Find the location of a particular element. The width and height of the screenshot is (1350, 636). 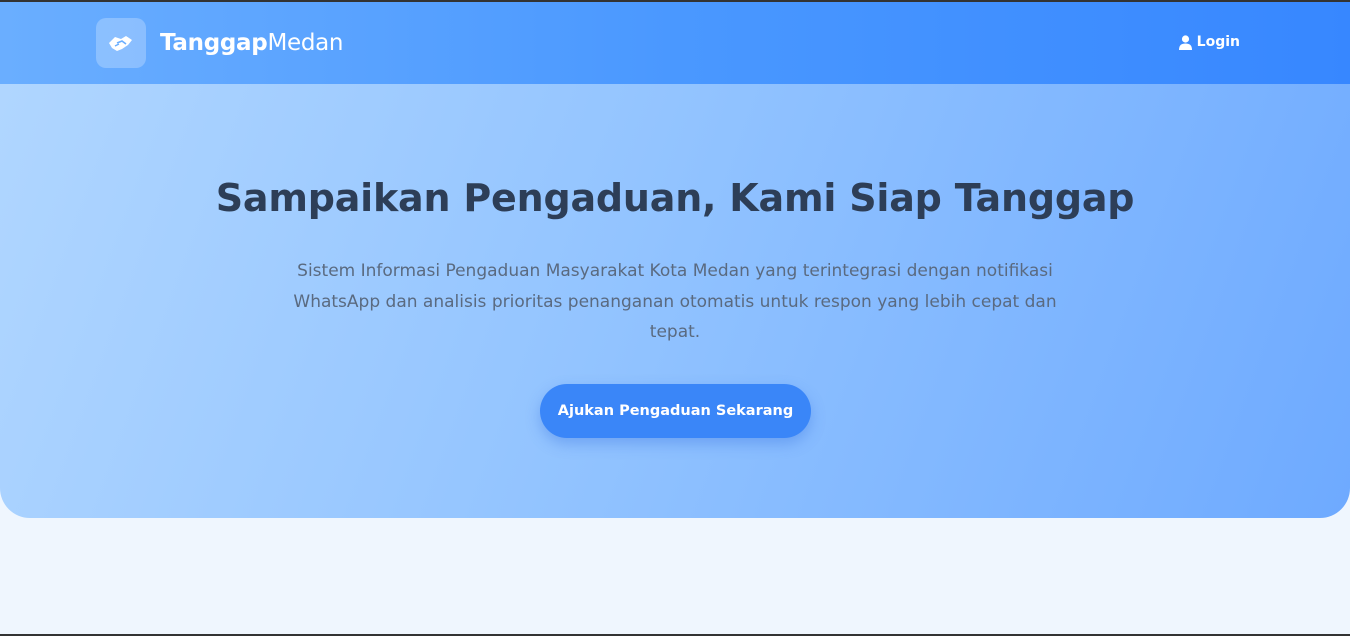

handshake-icon is located at coordinates (120, 43).